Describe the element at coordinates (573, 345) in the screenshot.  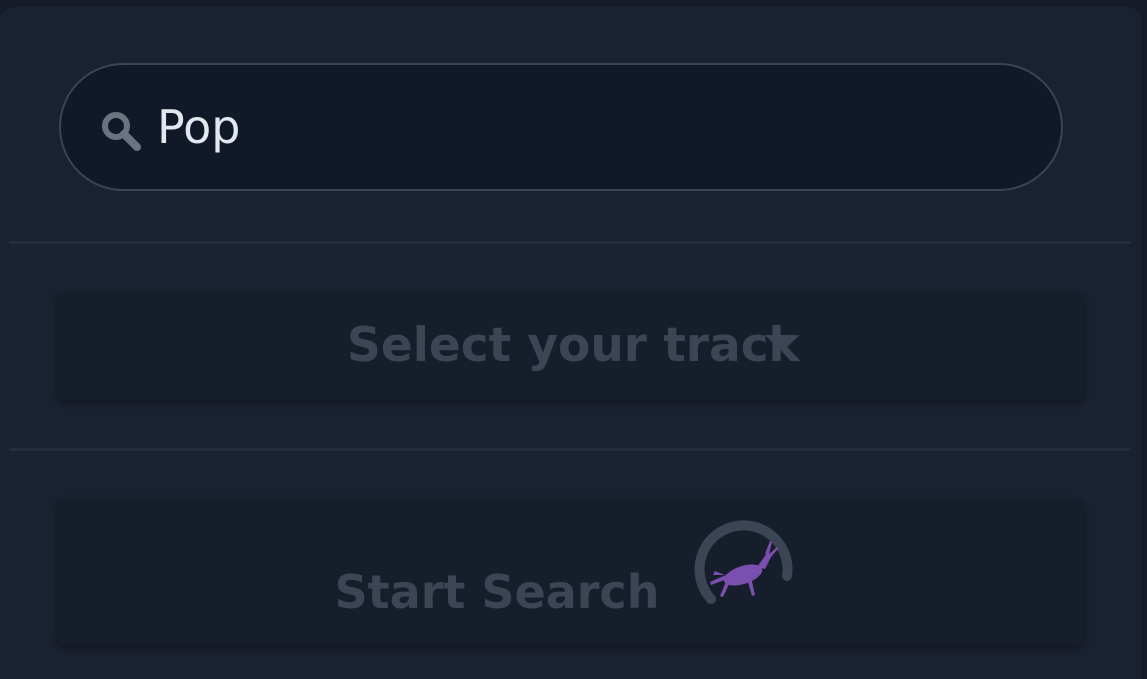
I see `select-track-label: Select your track` at that location.